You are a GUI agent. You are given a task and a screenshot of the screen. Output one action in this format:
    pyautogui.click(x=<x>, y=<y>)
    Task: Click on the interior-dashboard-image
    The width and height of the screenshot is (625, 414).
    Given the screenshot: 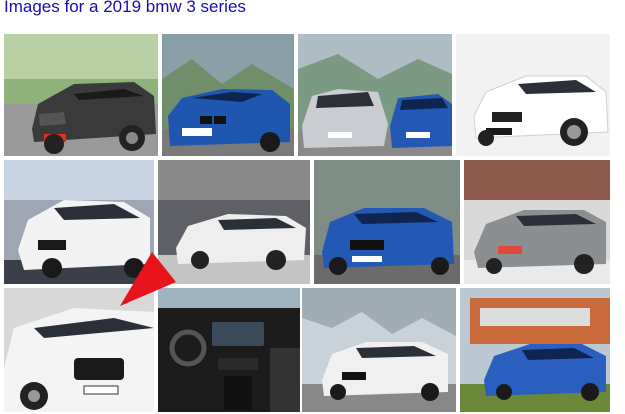 What is the action you would take?
    pyautogui.click(x=229, y=350)
    